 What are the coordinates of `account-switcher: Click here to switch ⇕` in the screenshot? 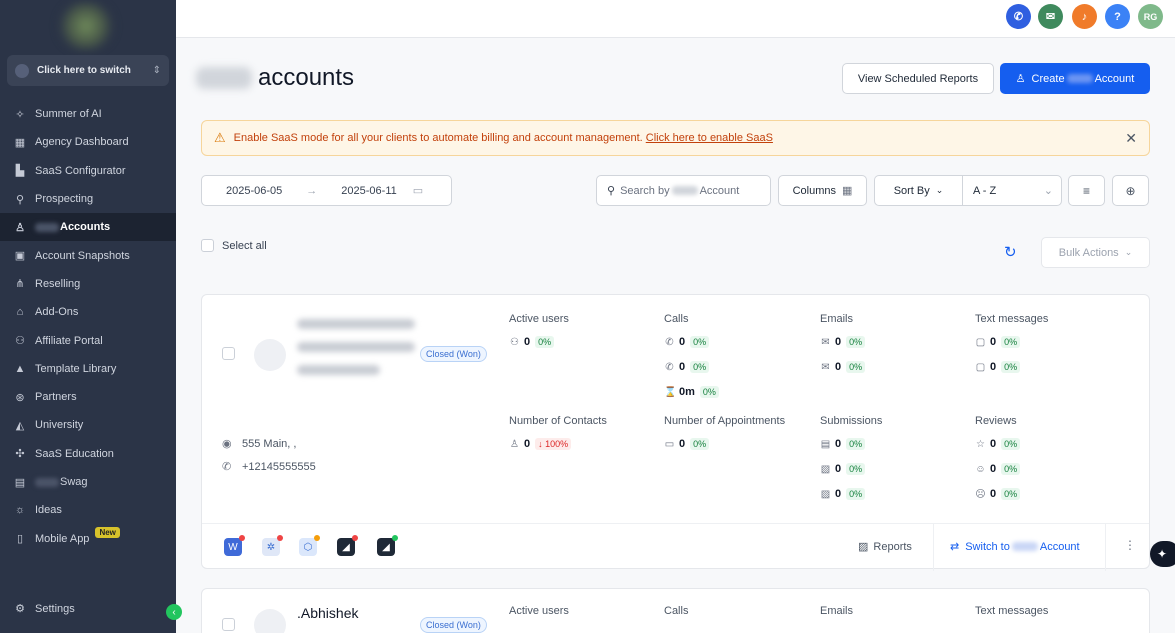 It's located at (88, 70).